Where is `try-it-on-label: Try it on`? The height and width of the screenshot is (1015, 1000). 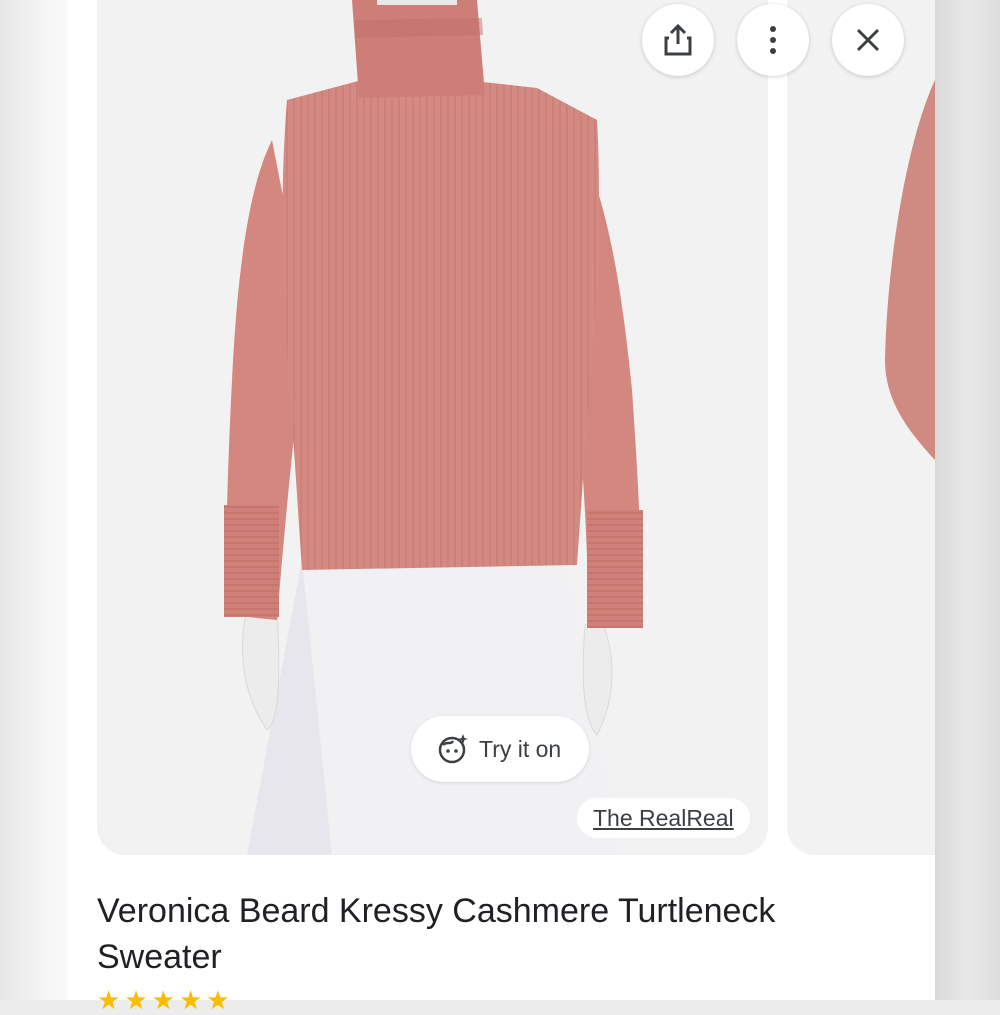 try-it-on-label: Try it on is located at coordinates (520, 748).